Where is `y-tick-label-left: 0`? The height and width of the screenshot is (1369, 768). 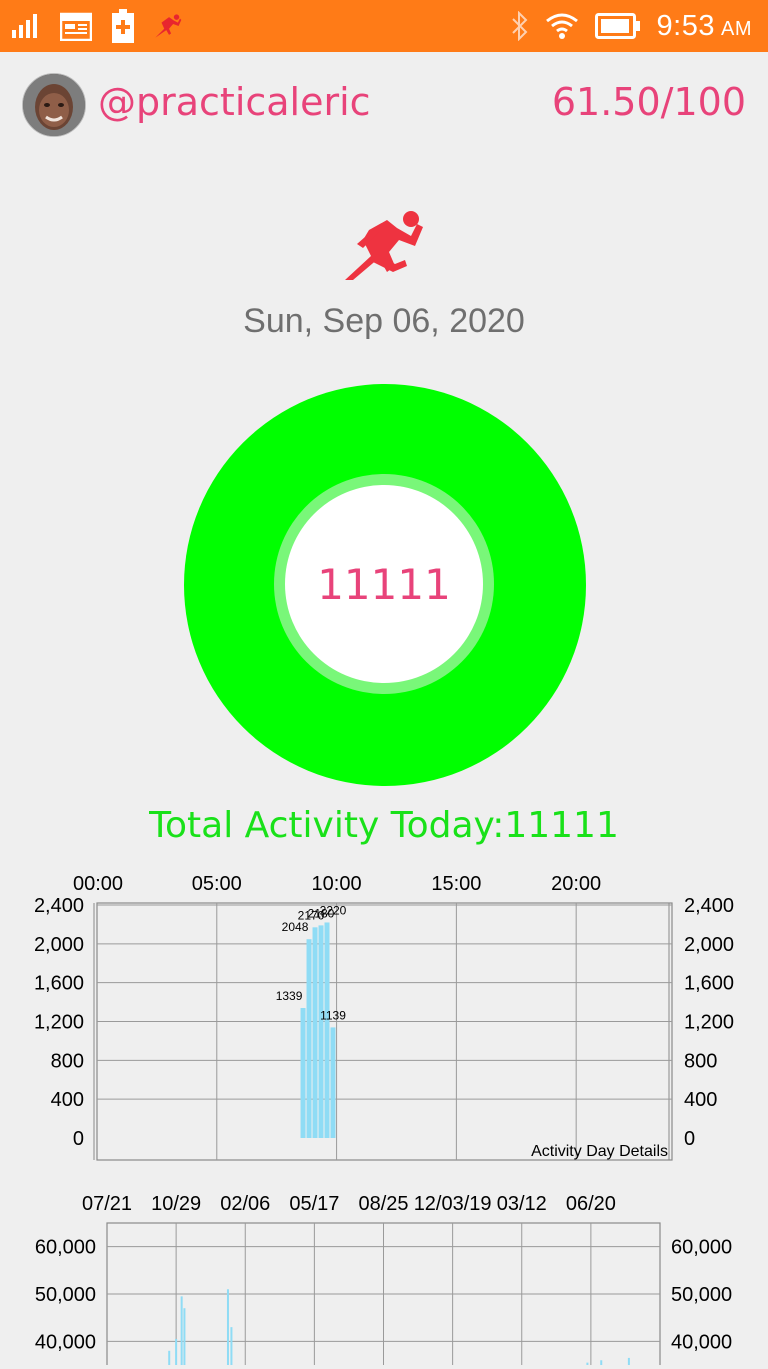
y-tick-label-left: 0 is located at coordinates (78, 1139).